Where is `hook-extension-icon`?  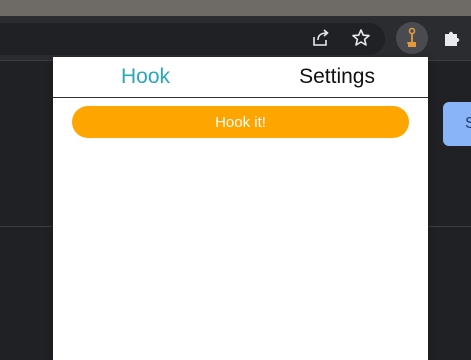 hook-extension-icon is located at coordinates (412, 38).